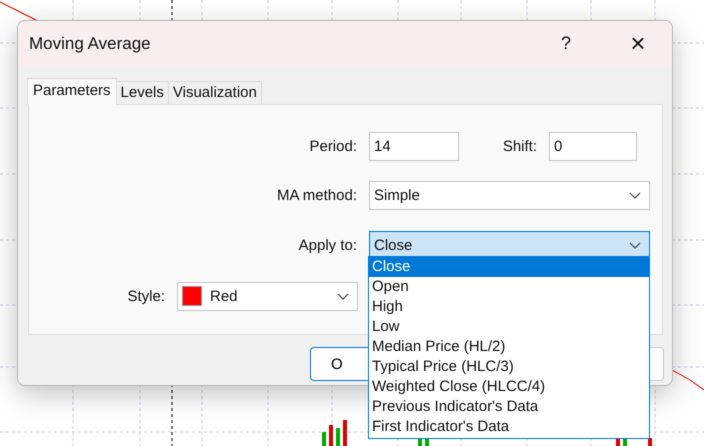 This screenshot has height=446, width=704. I want to click on dropdown-field: Simple, so click(509, 195).